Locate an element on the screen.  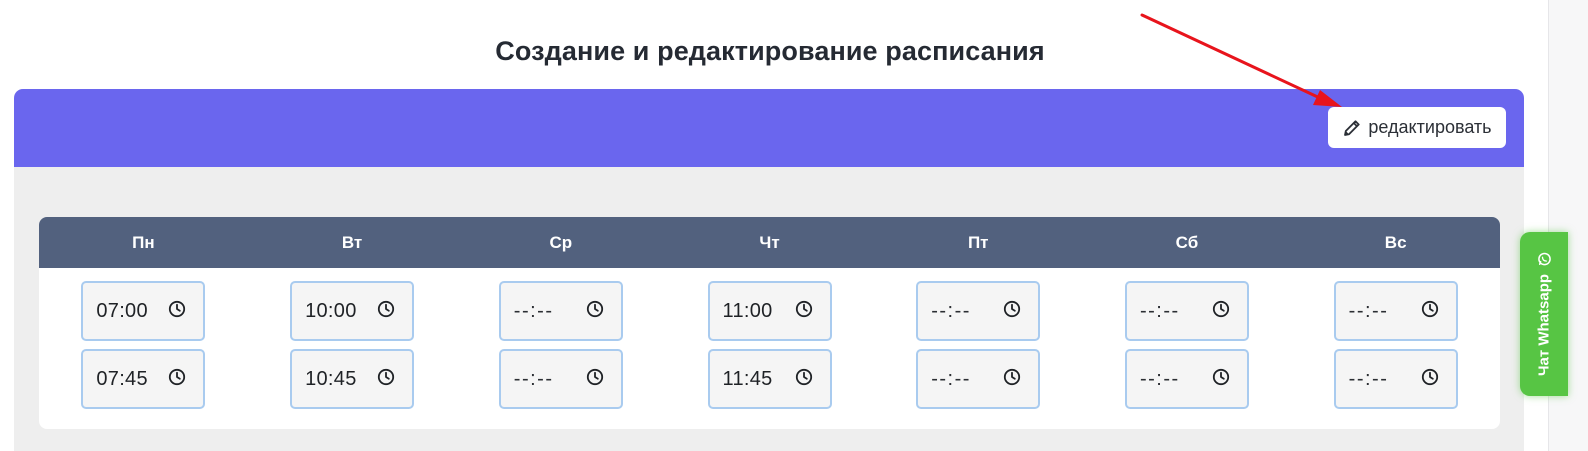
time-input: 10:00 is located at coordinates (352, 311).